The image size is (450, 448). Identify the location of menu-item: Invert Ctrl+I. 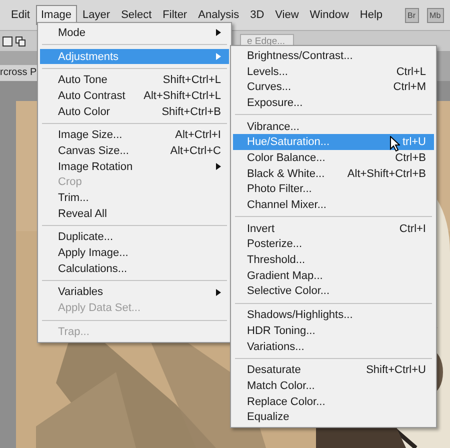
(333, 228).